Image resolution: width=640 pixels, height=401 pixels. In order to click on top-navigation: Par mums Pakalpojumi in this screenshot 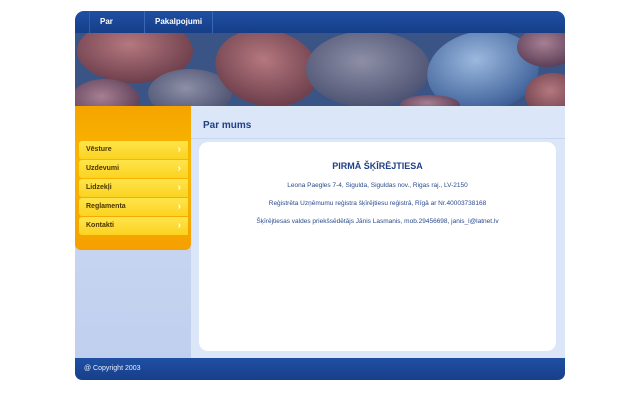, I will do `click(320, 29)`.